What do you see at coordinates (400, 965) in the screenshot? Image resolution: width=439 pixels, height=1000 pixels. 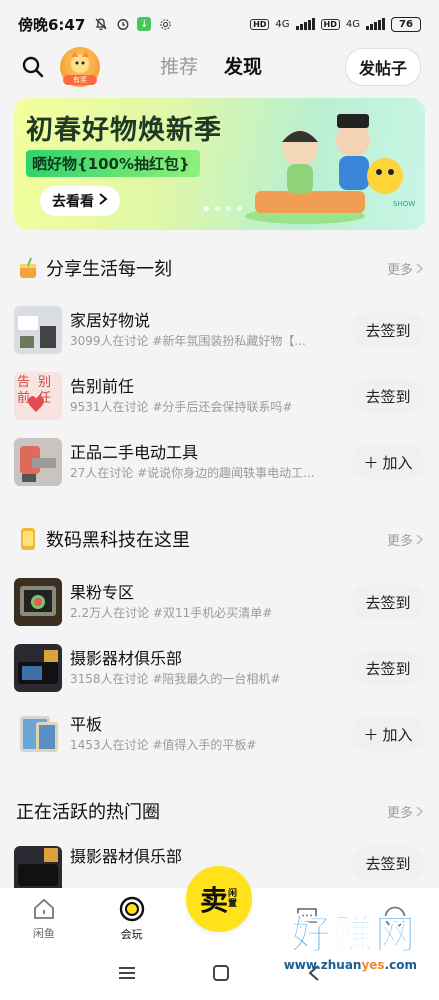 I see `watermark-url-post: .com` at bounding box center [400, 965].